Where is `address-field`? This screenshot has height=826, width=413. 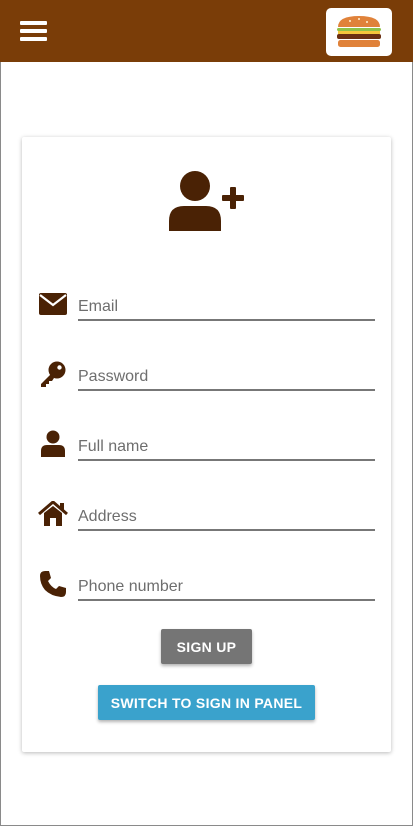 address-field is located at coordinates (226, 518).